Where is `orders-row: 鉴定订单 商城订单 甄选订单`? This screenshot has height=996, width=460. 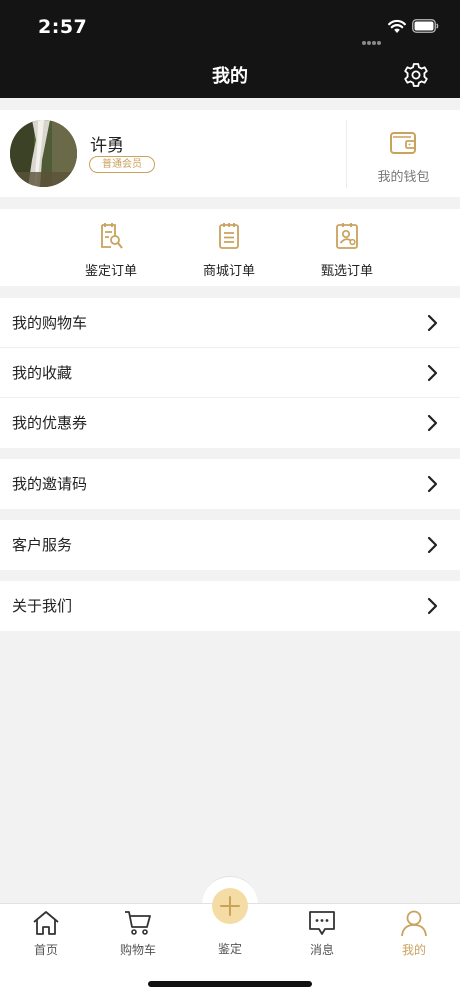 orders-row: 鉴定订单 商城订单 甄选订单 is located at coordinates (230, 247).